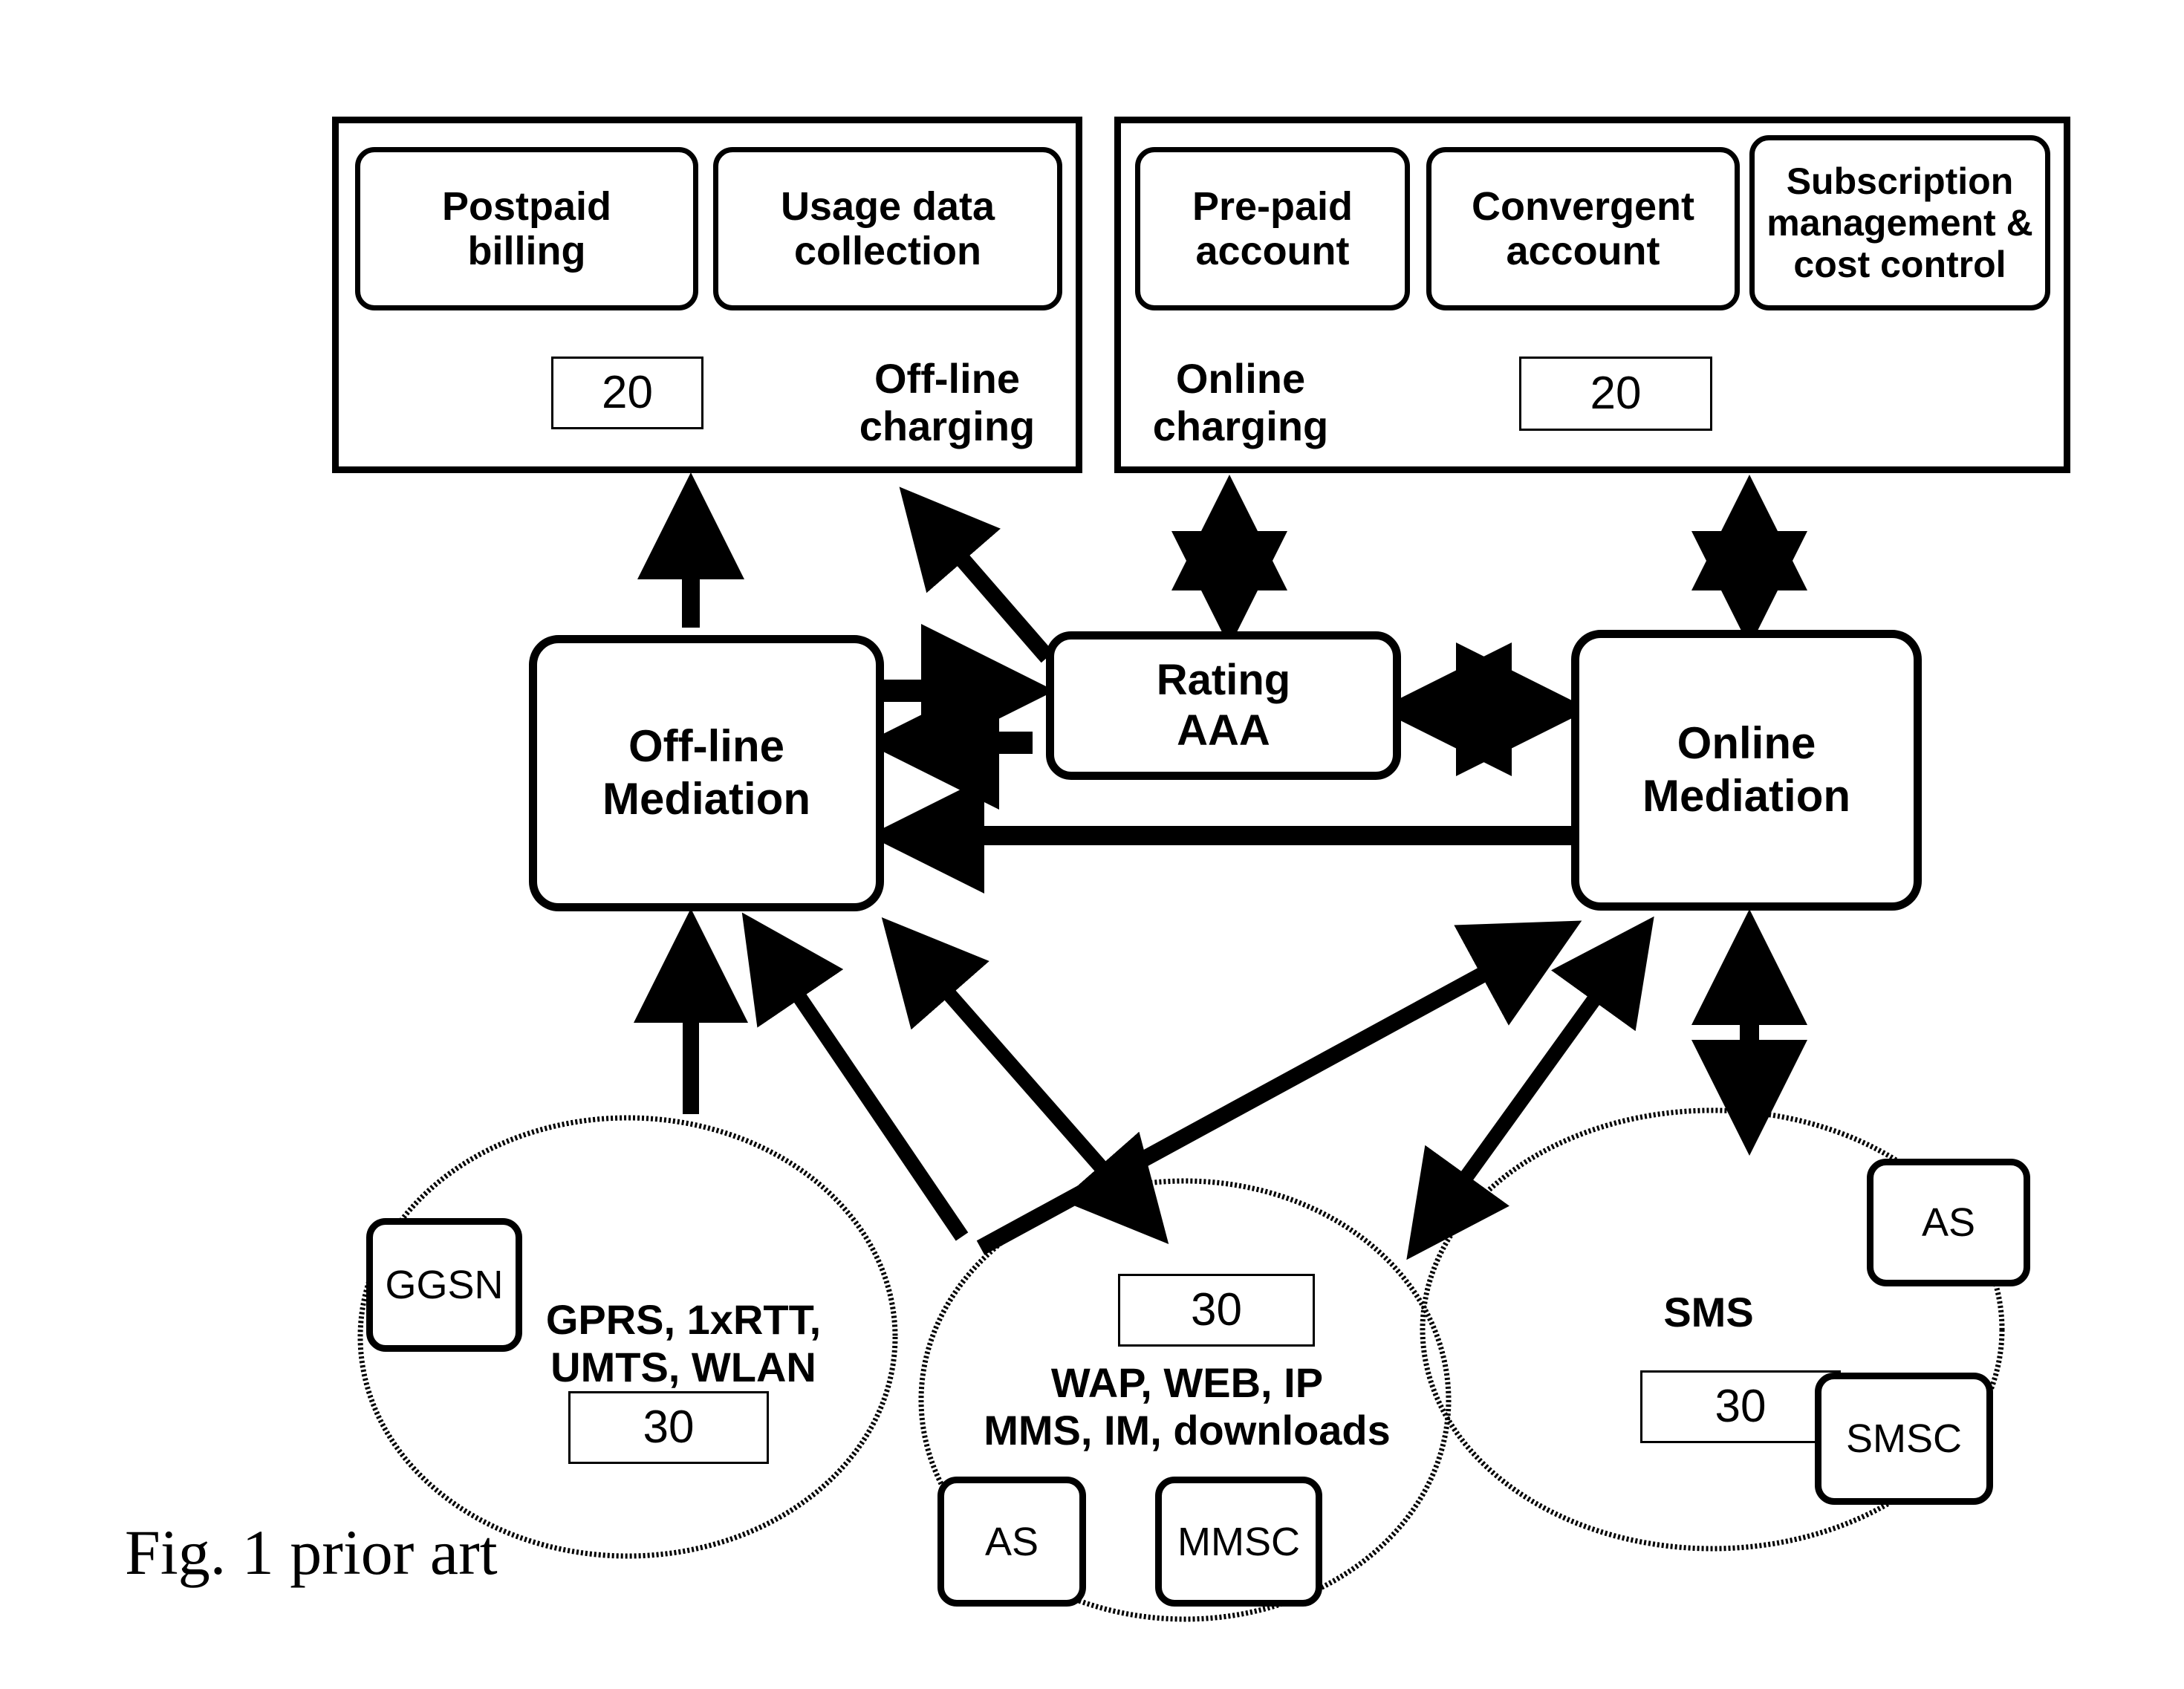 The width and height of the screenshot is (2184, 1689). I want to click on capability-postpaid-billing: Postpaid billing, so click(526, 228).